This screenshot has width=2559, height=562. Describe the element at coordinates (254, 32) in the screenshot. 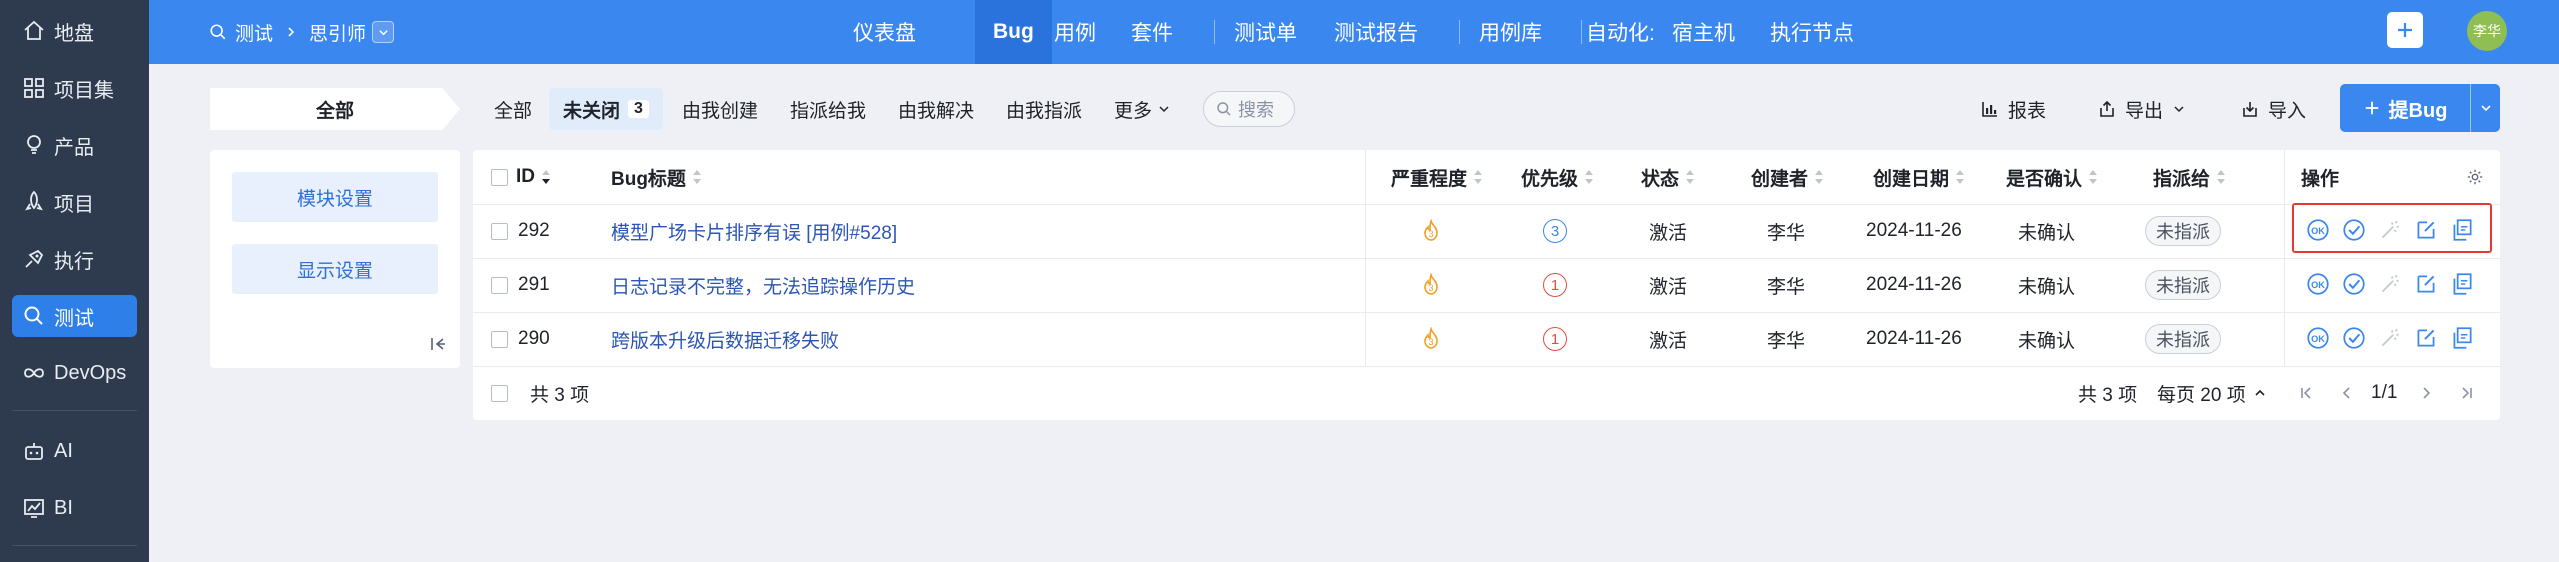

I see `breadcrumb-module: 测试` at that location.